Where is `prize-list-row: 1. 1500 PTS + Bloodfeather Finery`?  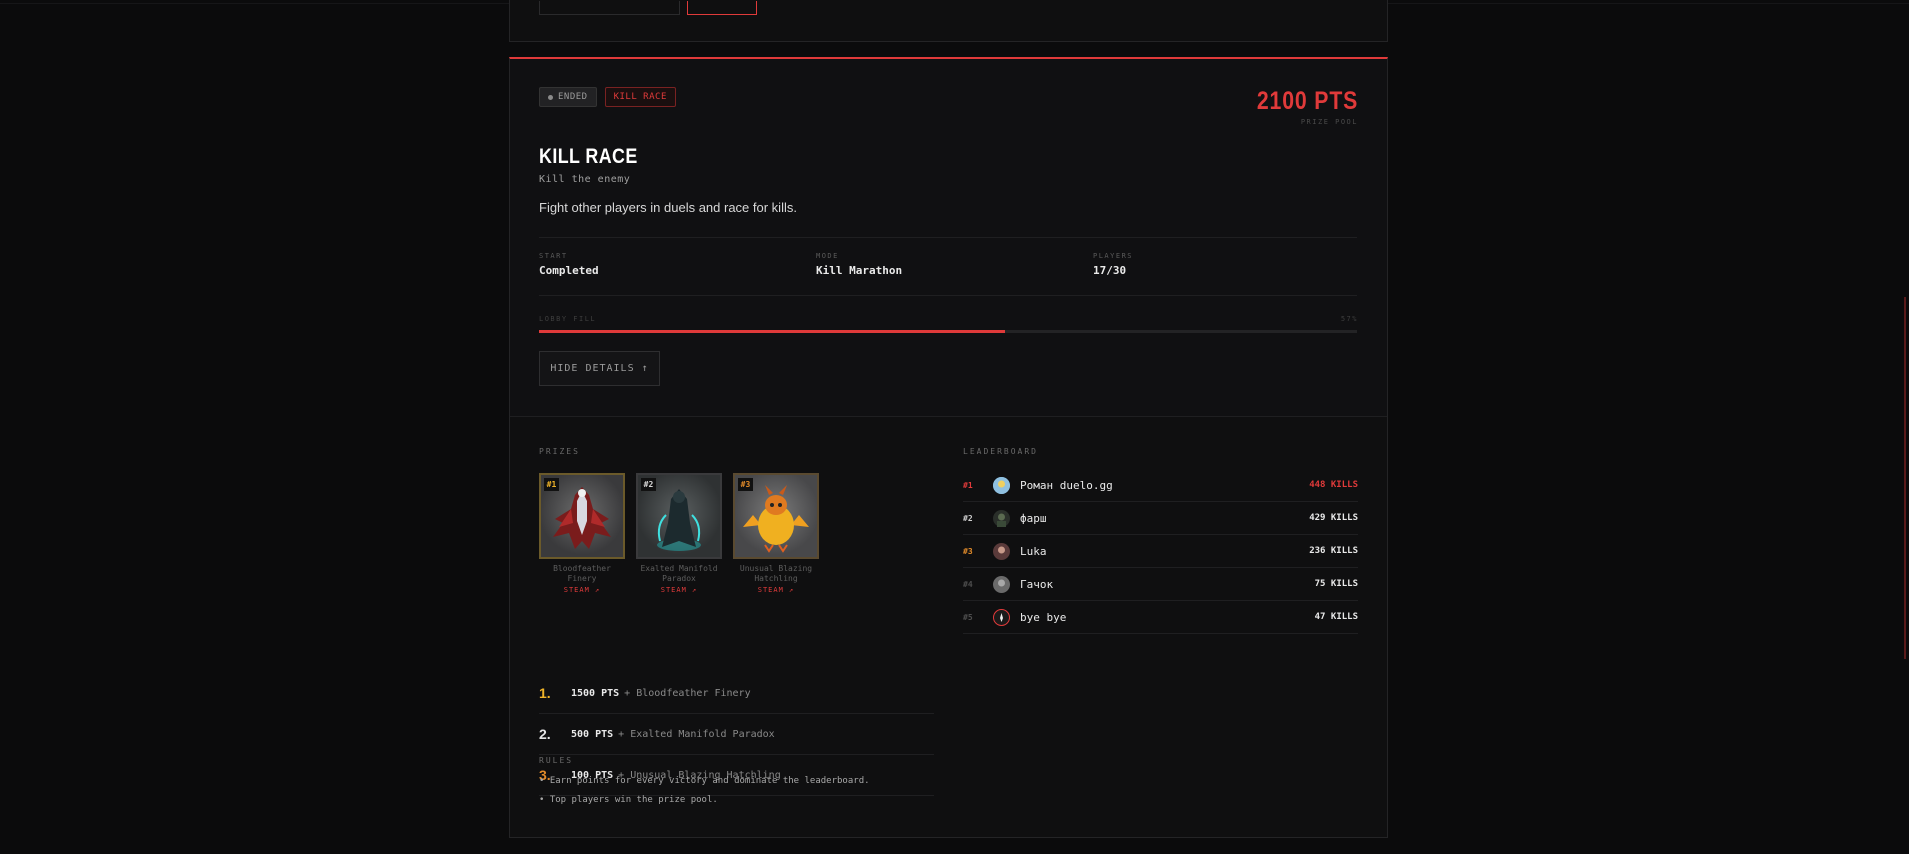 prize-list-row: 1. 1500 PTS + Bloodfeather Finery is located at coordinates (736, 693).